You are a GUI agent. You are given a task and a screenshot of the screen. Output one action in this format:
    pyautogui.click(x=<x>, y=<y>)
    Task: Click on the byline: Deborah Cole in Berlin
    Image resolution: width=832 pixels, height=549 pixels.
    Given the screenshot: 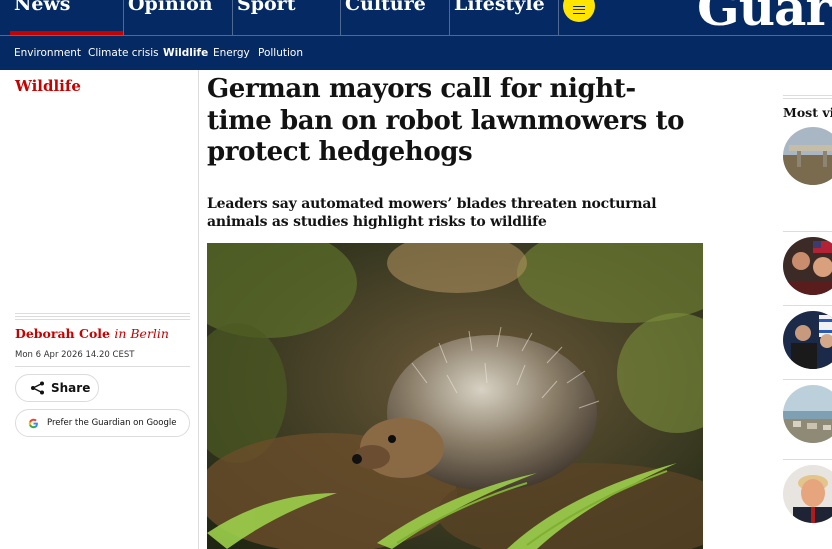 What is the action you would take?
    pyautogui.click(x=92, y=333)
    